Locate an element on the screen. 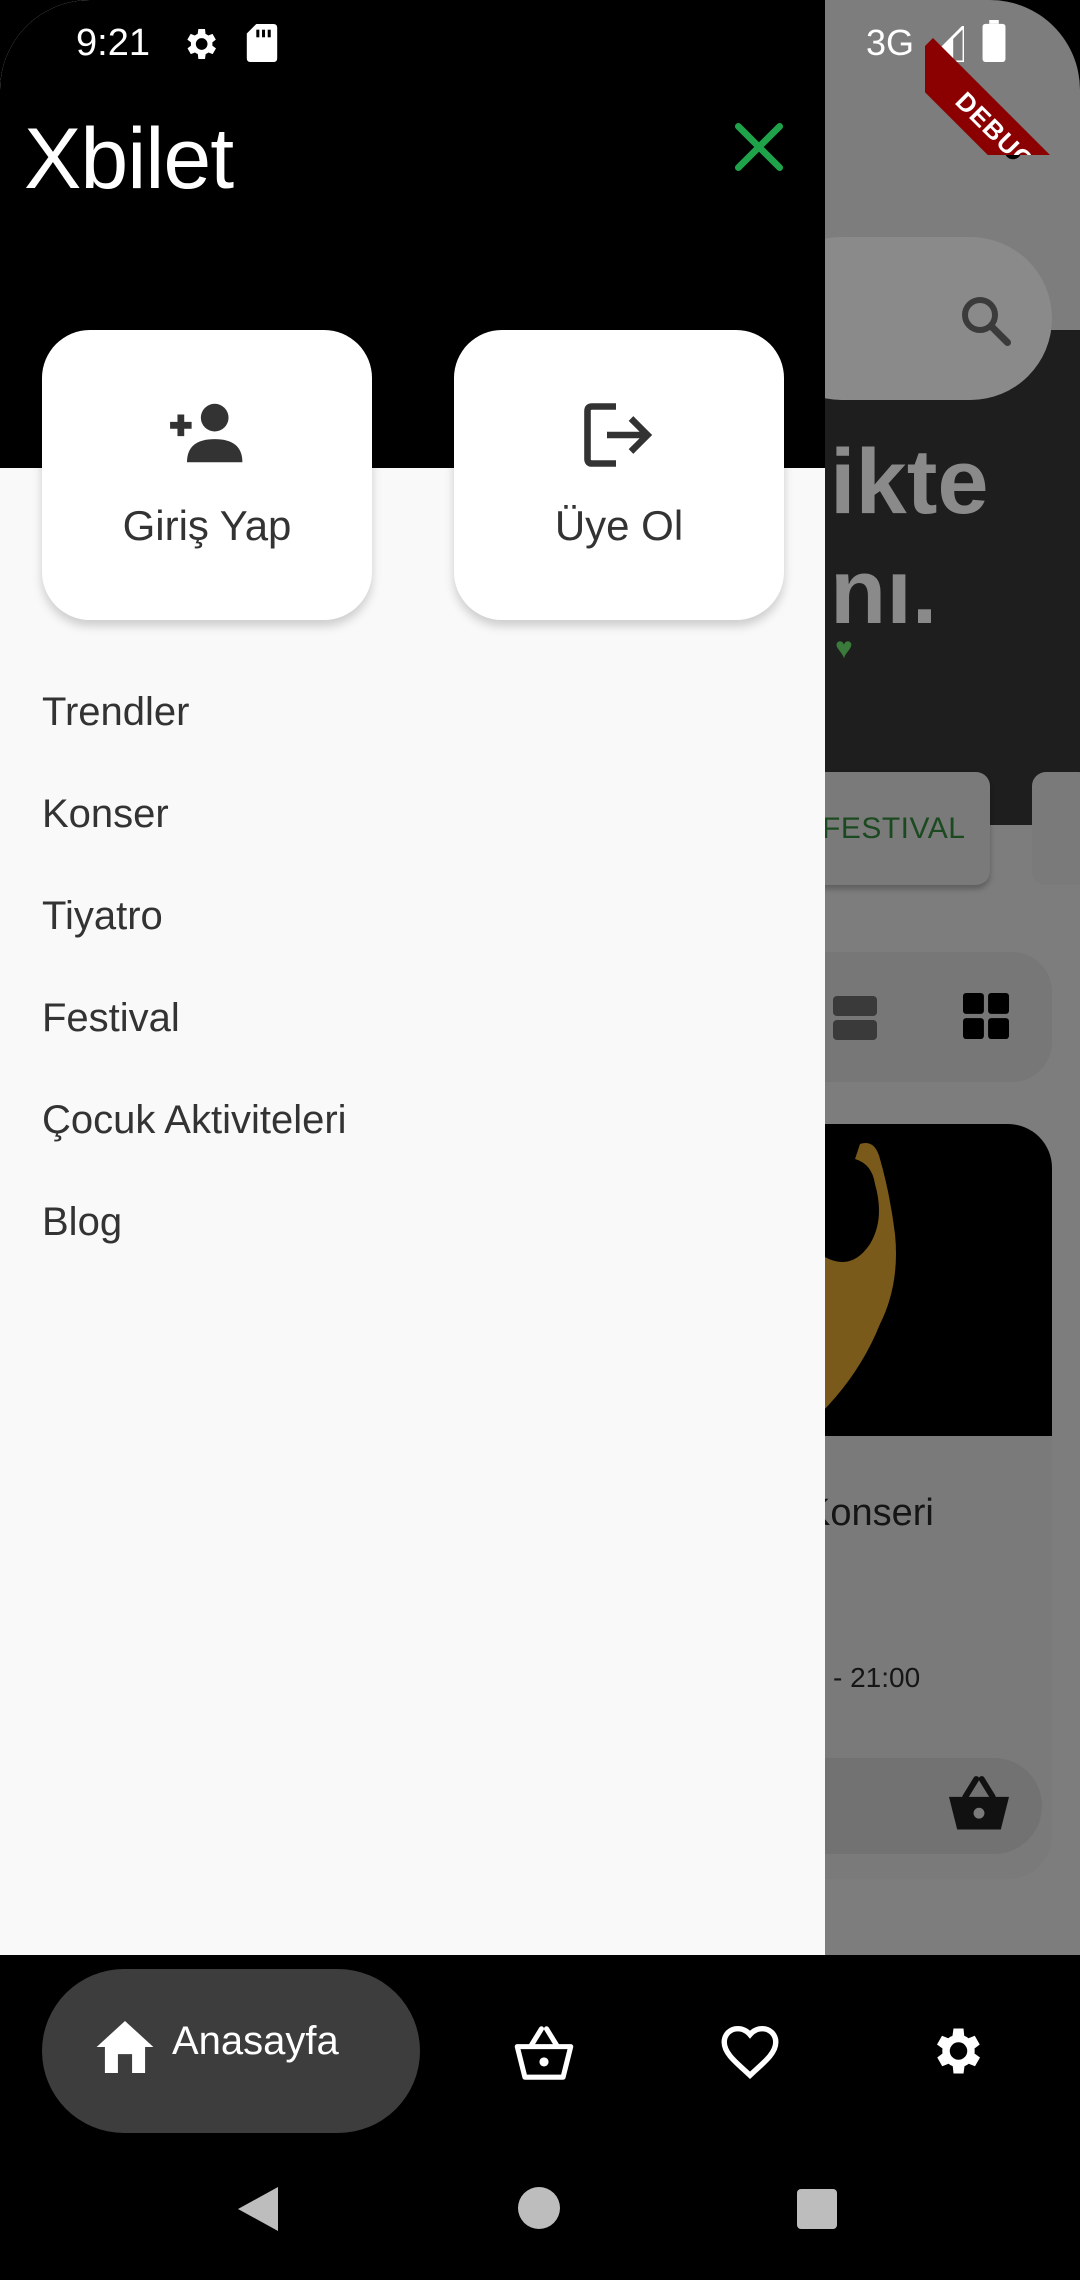 Image resolution: width=1080 pixels, height=2280 pixels. system-navigation-bar is located at coordinates (540, 2207).